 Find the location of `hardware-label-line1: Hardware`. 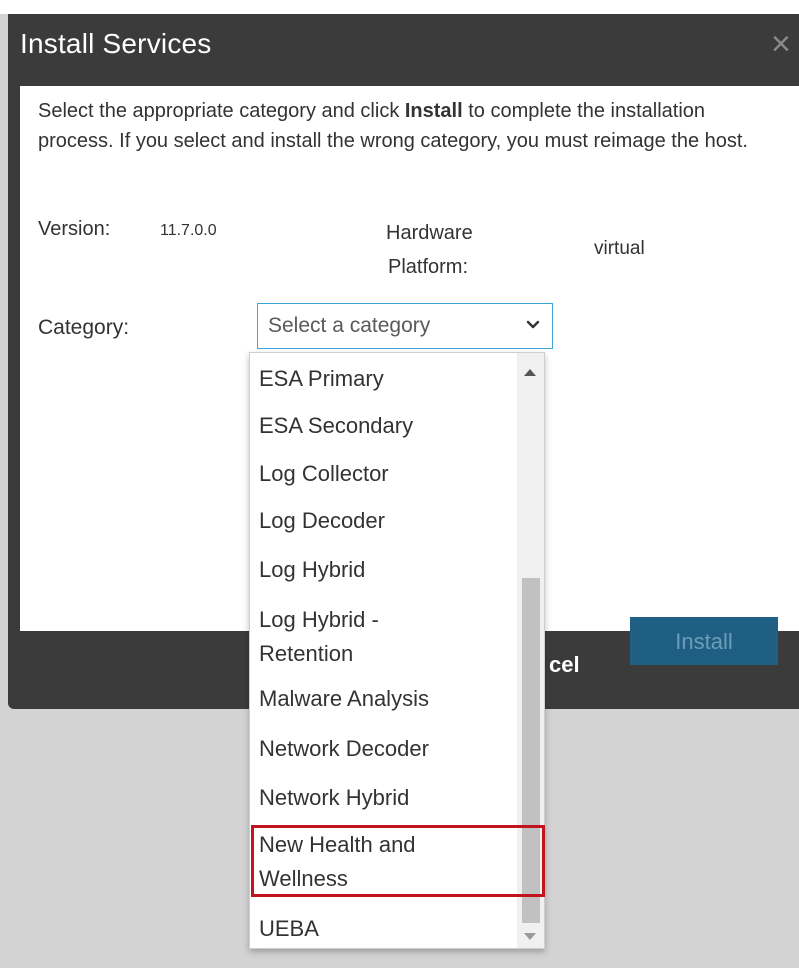

hardware-label-line1: Hardware is located at coordinates (429, 233).